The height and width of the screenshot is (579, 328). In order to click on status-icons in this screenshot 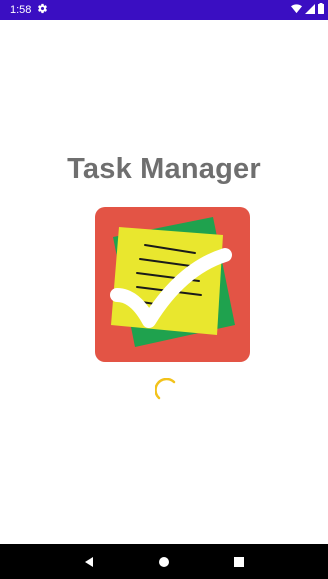, I will do `click(307, 10)`.